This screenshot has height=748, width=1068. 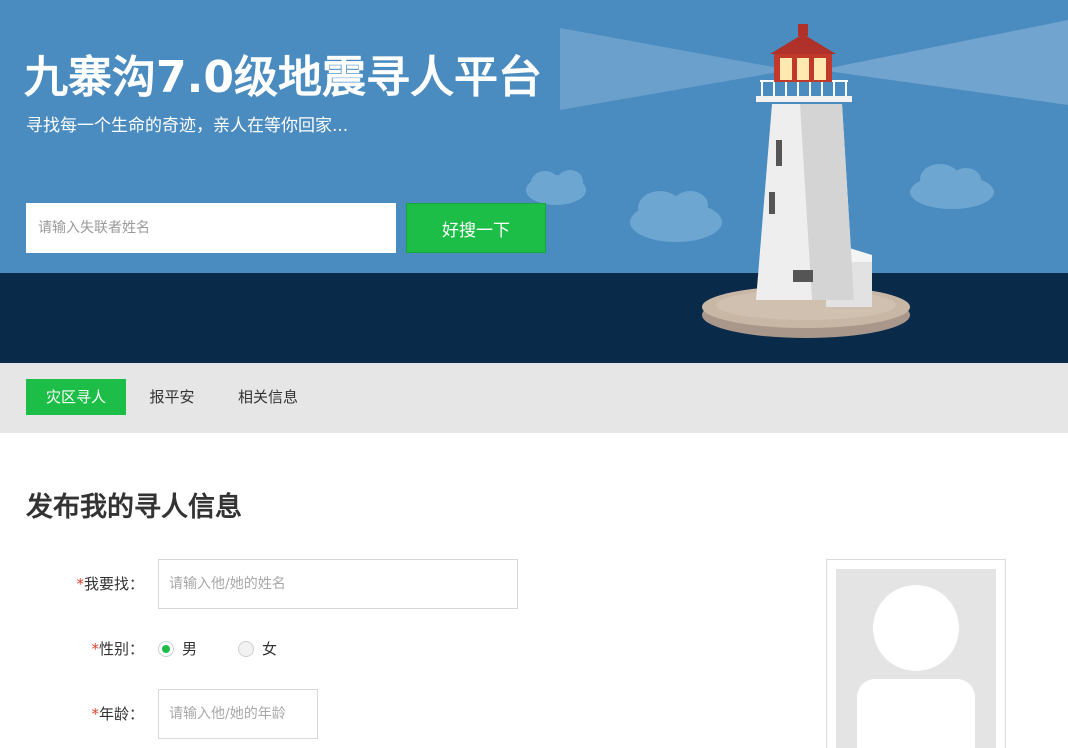 I want to click on gender-female-radio, so click(x=246, y=649).